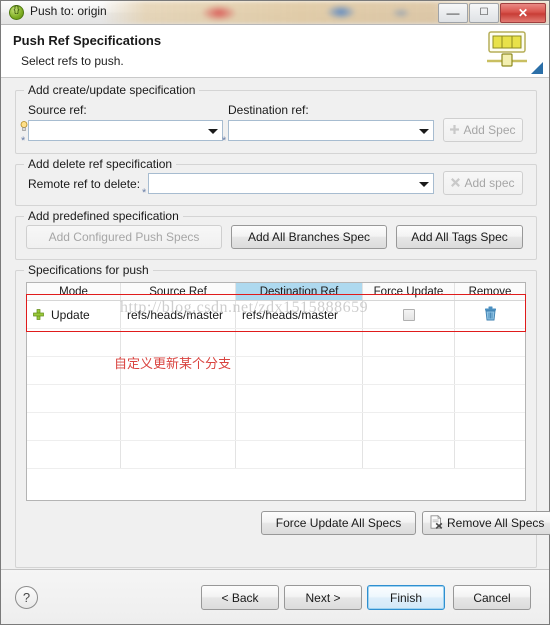 This screenshot has height=625, width=550. I want to click on add-all-tags-spec-label: Add All Tags Spec, so click(459, 237).